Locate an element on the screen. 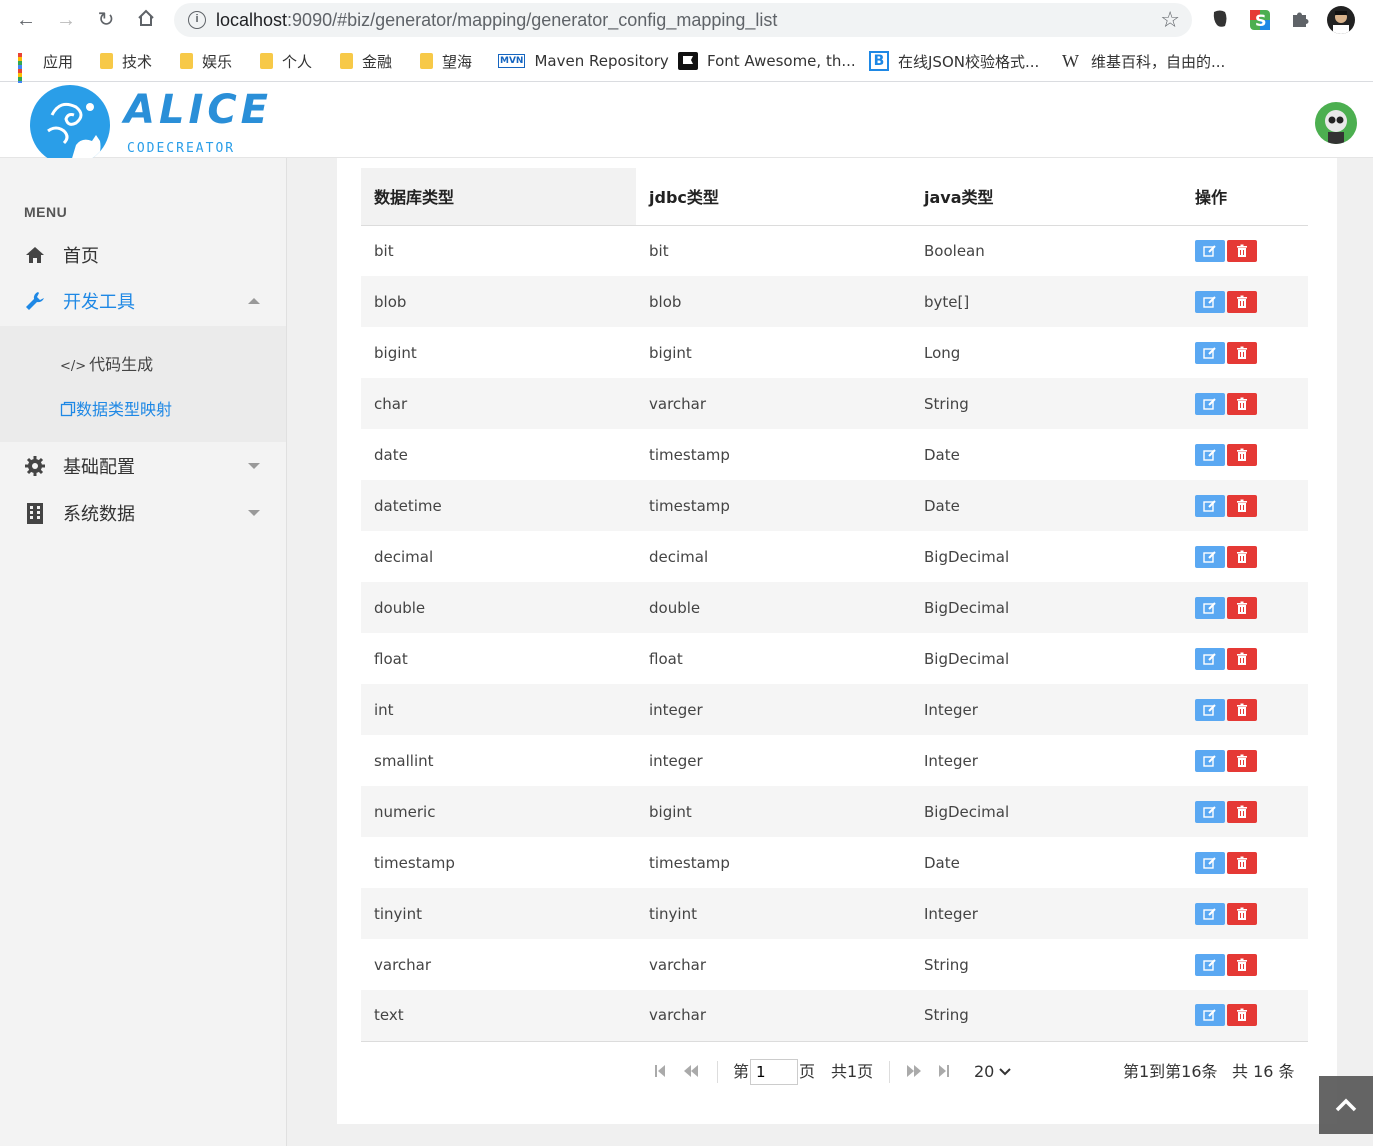  profile-avatar is located at coordinates (1341, 20).